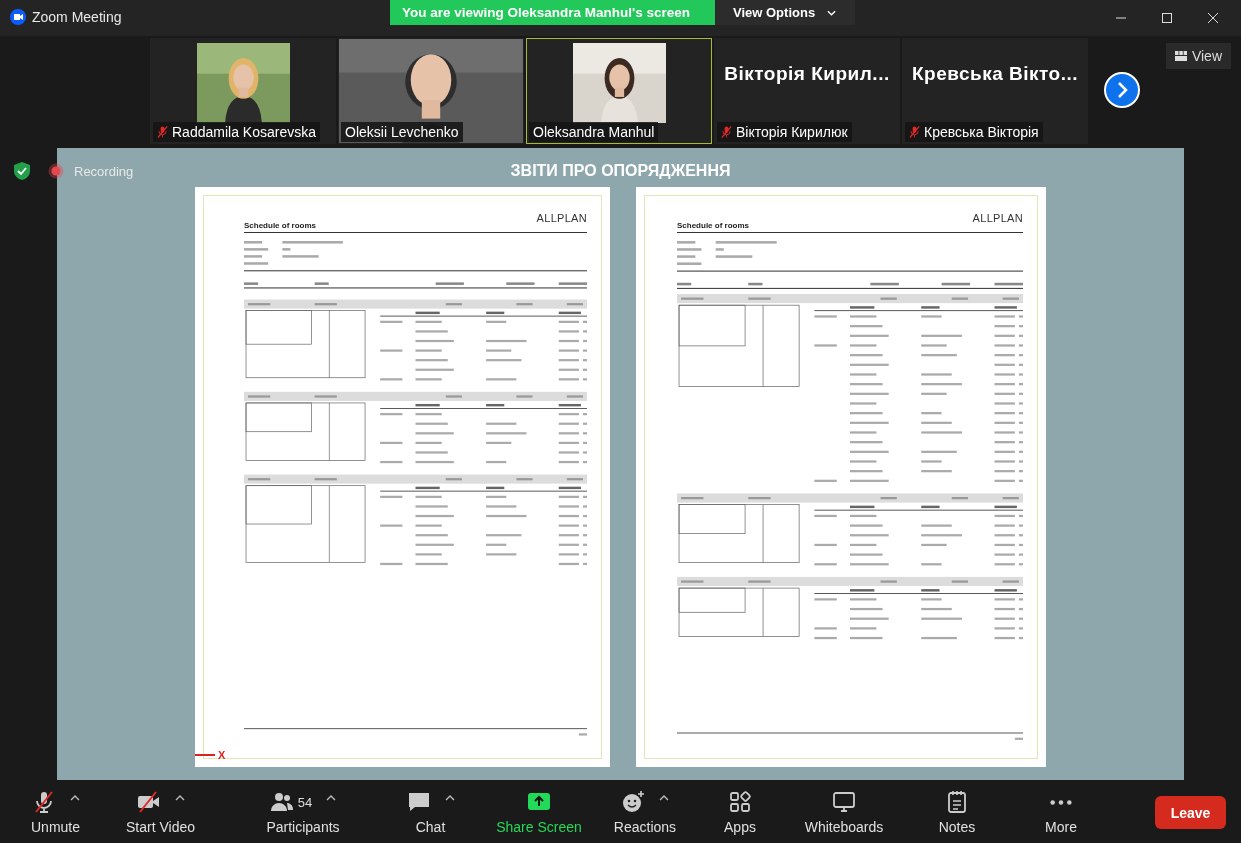  I want to click on toolbar-button: More, so click(1061, 812).